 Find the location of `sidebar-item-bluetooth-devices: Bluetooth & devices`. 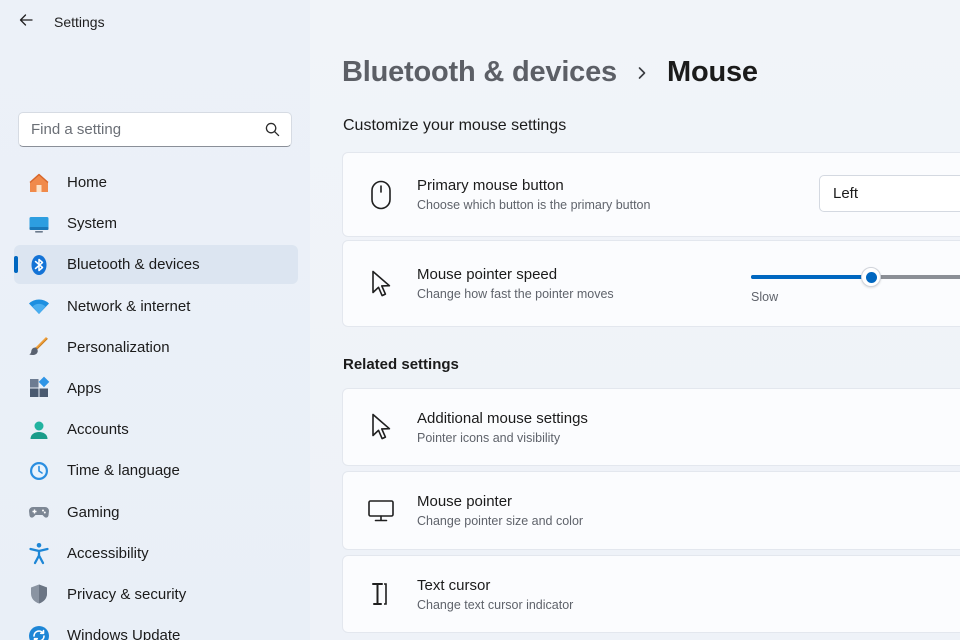

sidebar-item-bluetooth-devices: Bluetooth & devices is located at coordinates (156, 265).